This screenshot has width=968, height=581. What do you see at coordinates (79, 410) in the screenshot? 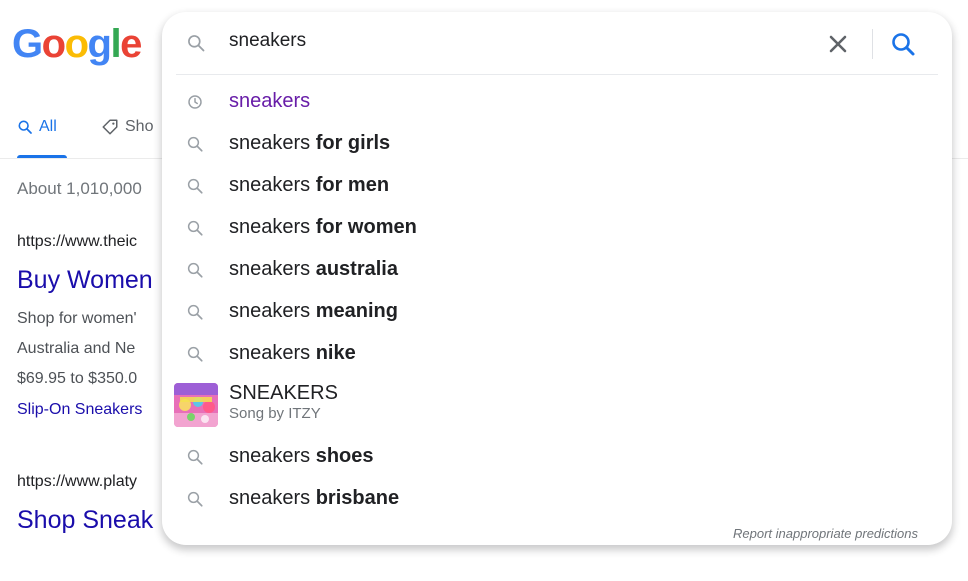
I see `result-sitelink: Slip-On Sneakers` at bounding box center [79, 410].